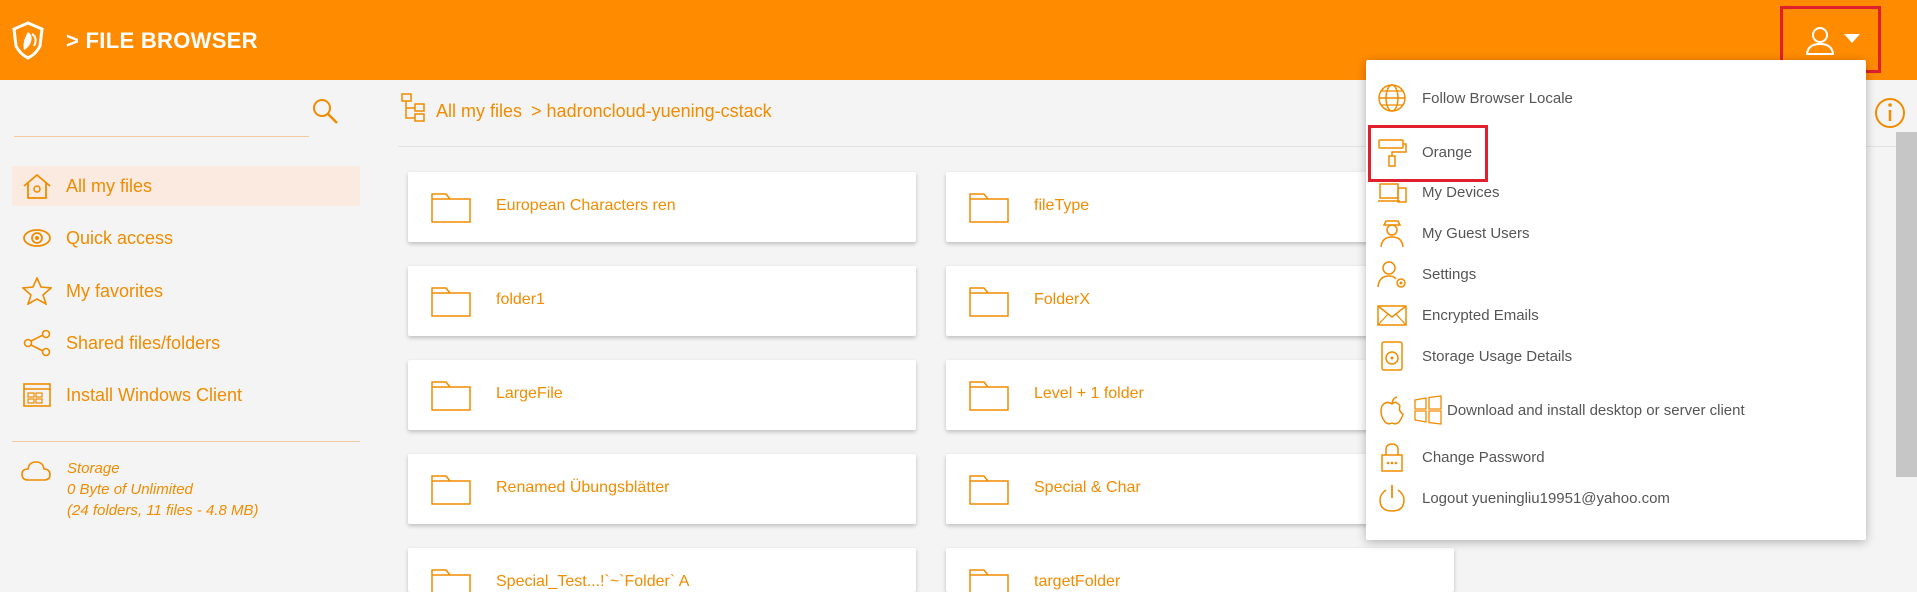  Describe the element at coordinates (1062, 299) in the screenshot. I see `folder-name: FolderX` at that location.